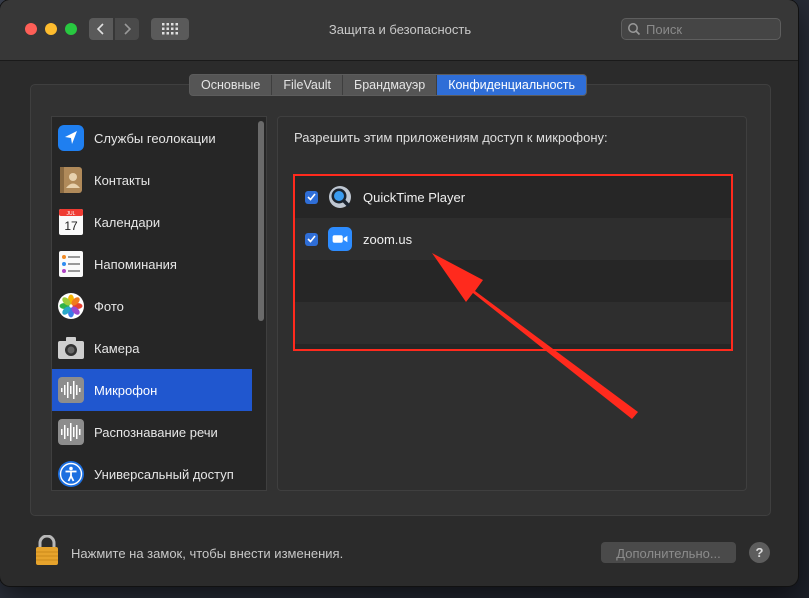 The image size is (809, 598). I want to click on lock-icon, so click(47, 549).